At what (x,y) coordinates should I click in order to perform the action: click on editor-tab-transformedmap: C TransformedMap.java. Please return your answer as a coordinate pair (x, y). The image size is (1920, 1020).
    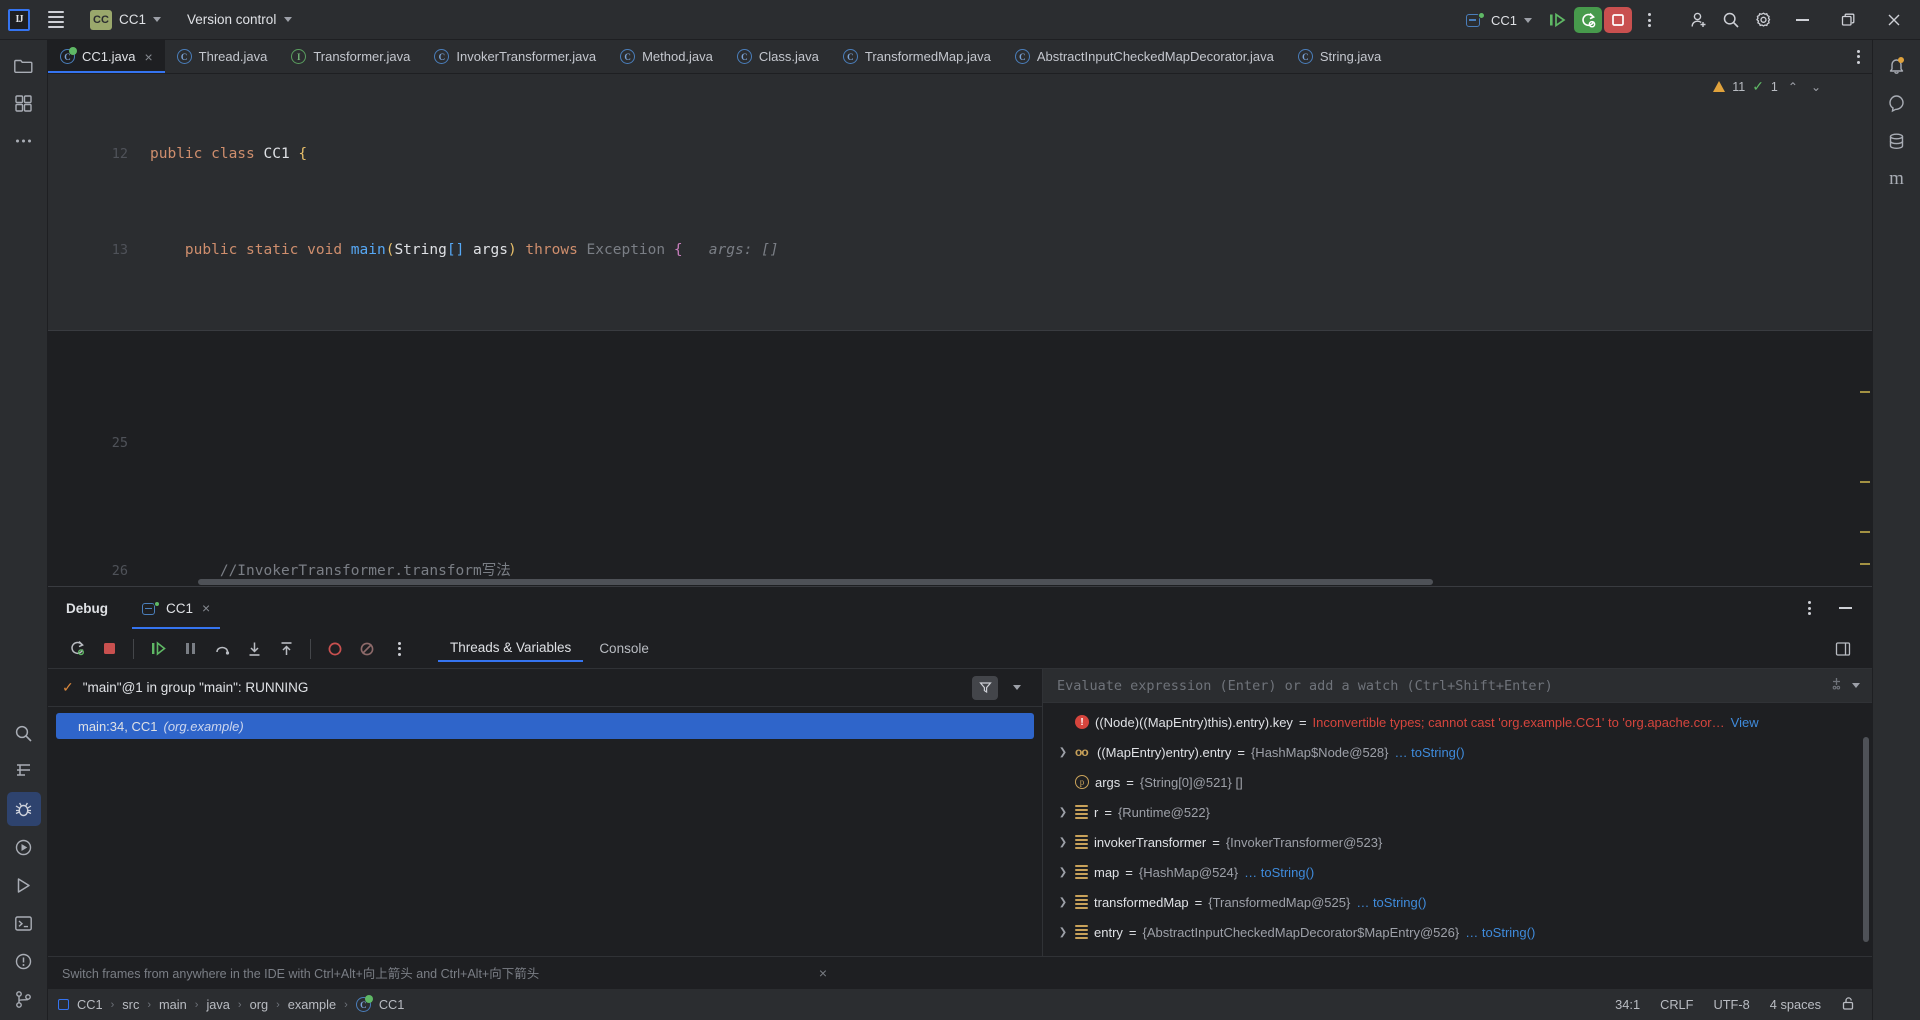
    Looking at the image, I should click on (917, 56).